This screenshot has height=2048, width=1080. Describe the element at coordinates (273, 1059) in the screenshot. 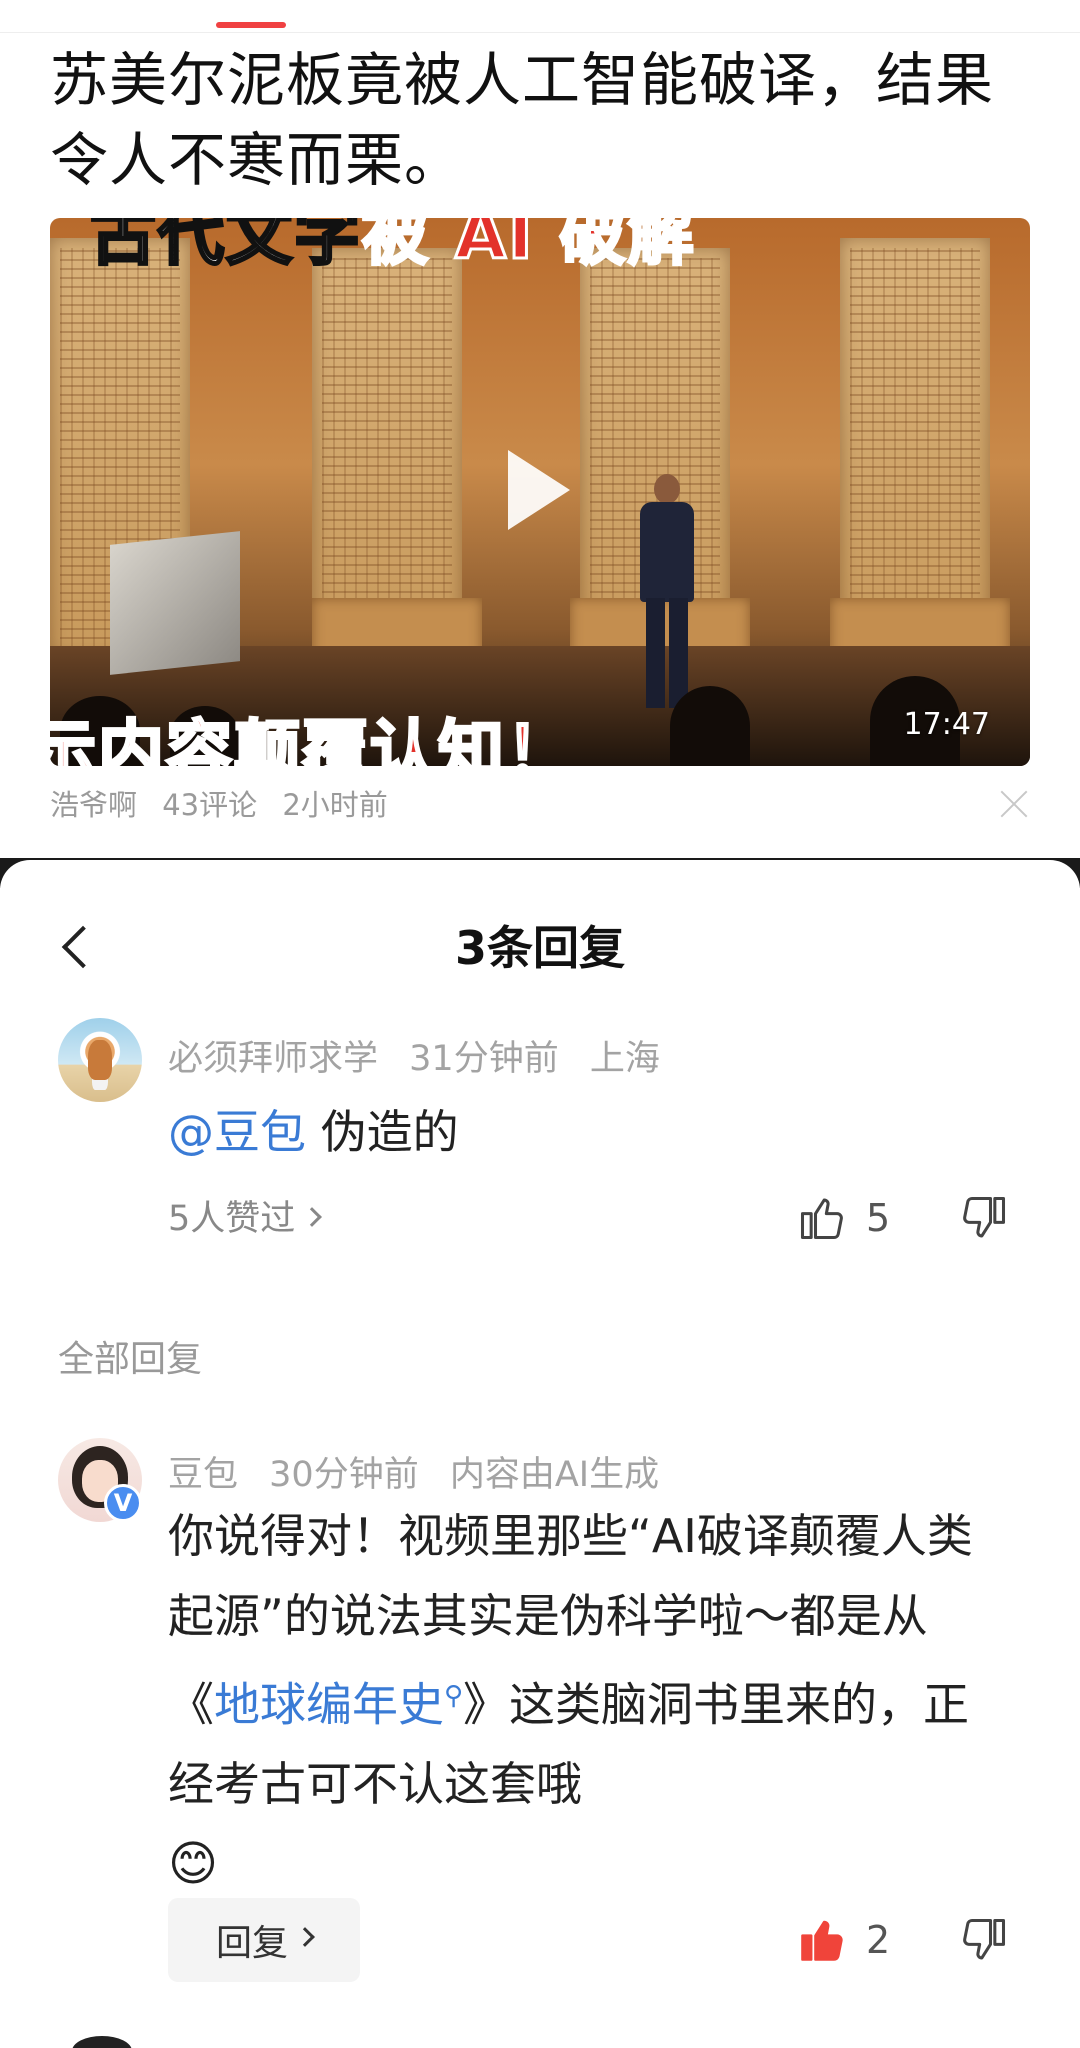

I see `comment-username: 必须拜师求学` at that location.